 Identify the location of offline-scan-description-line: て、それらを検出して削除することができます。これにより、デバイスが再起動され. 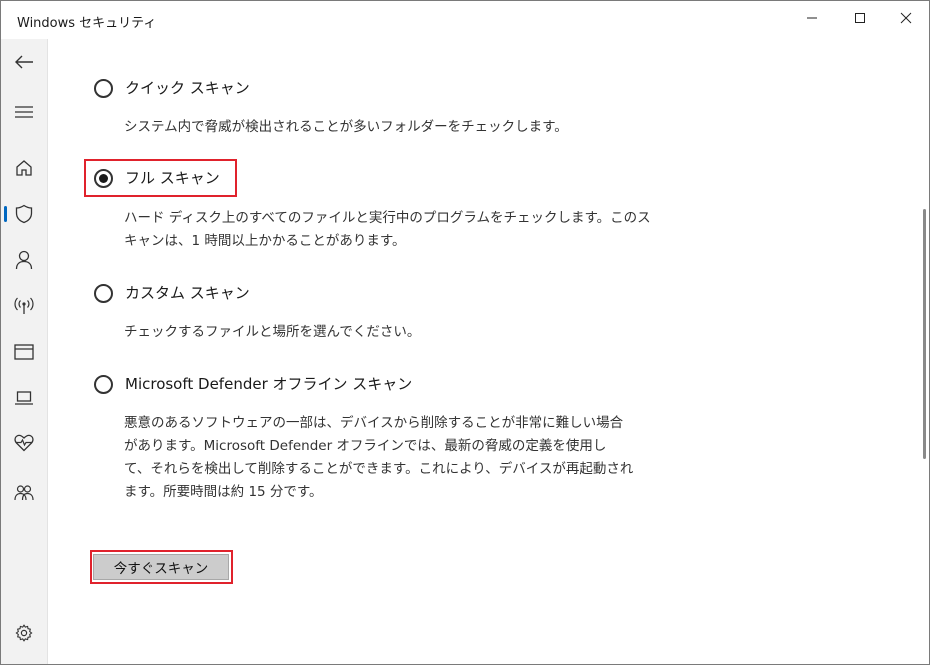
(379, 469).